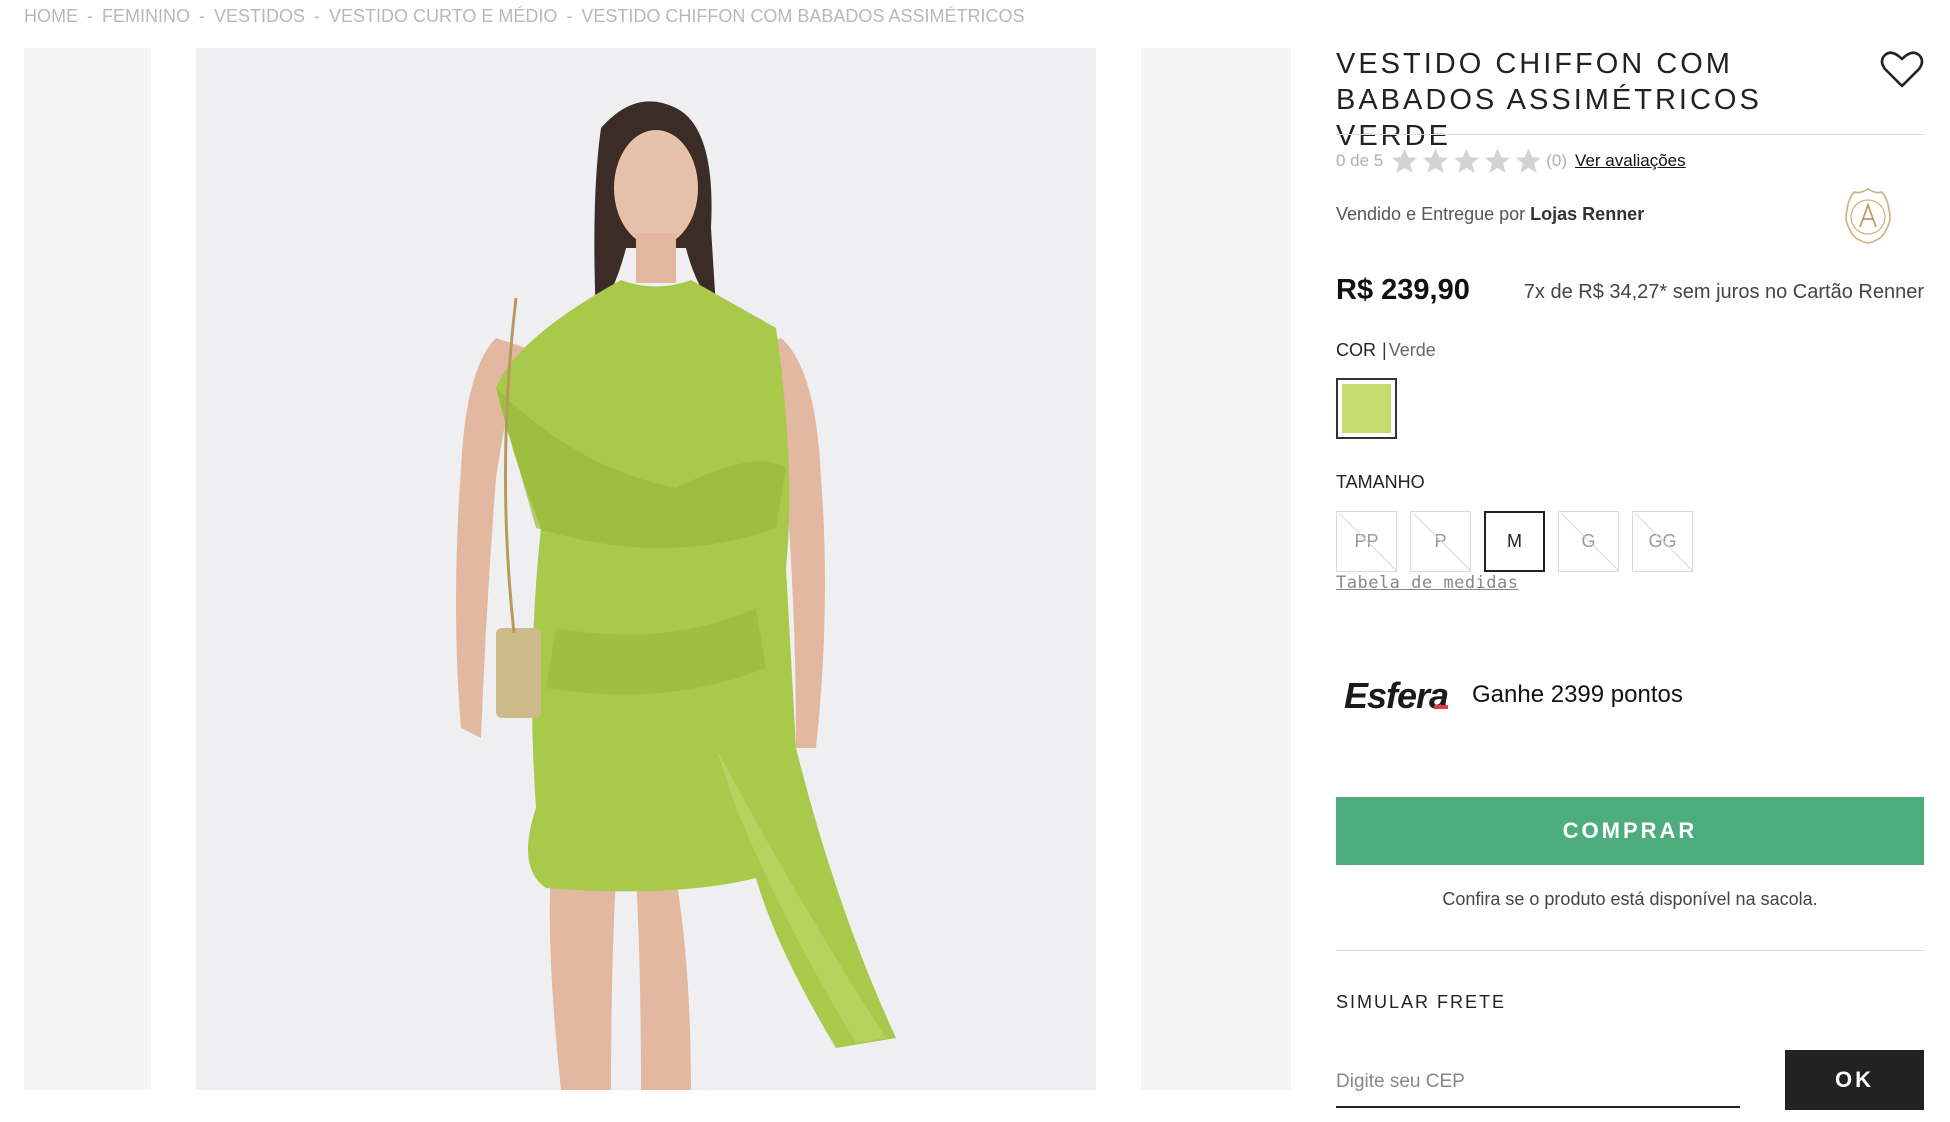 The image size is (1950, 1122). What do you see at coordinates (1380, 482) in the screenshot?
I see `size-label: TAMANHO` at bounding box center [1380, 482].